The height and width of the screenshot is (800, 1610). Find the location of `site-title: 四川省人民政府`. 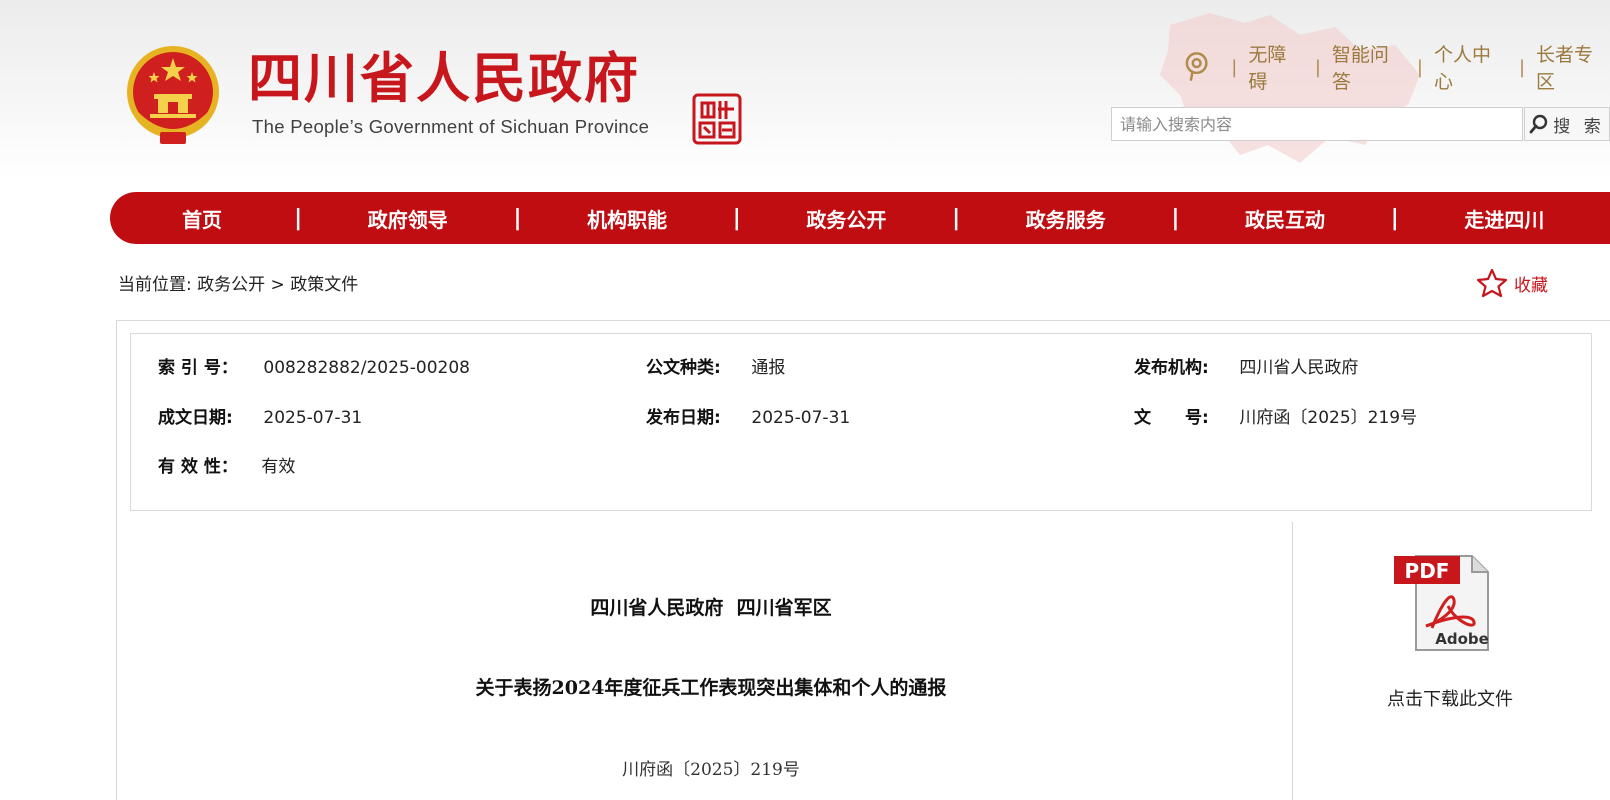

site-title: 四川省人民政府 is located at coordinates (444, 78).